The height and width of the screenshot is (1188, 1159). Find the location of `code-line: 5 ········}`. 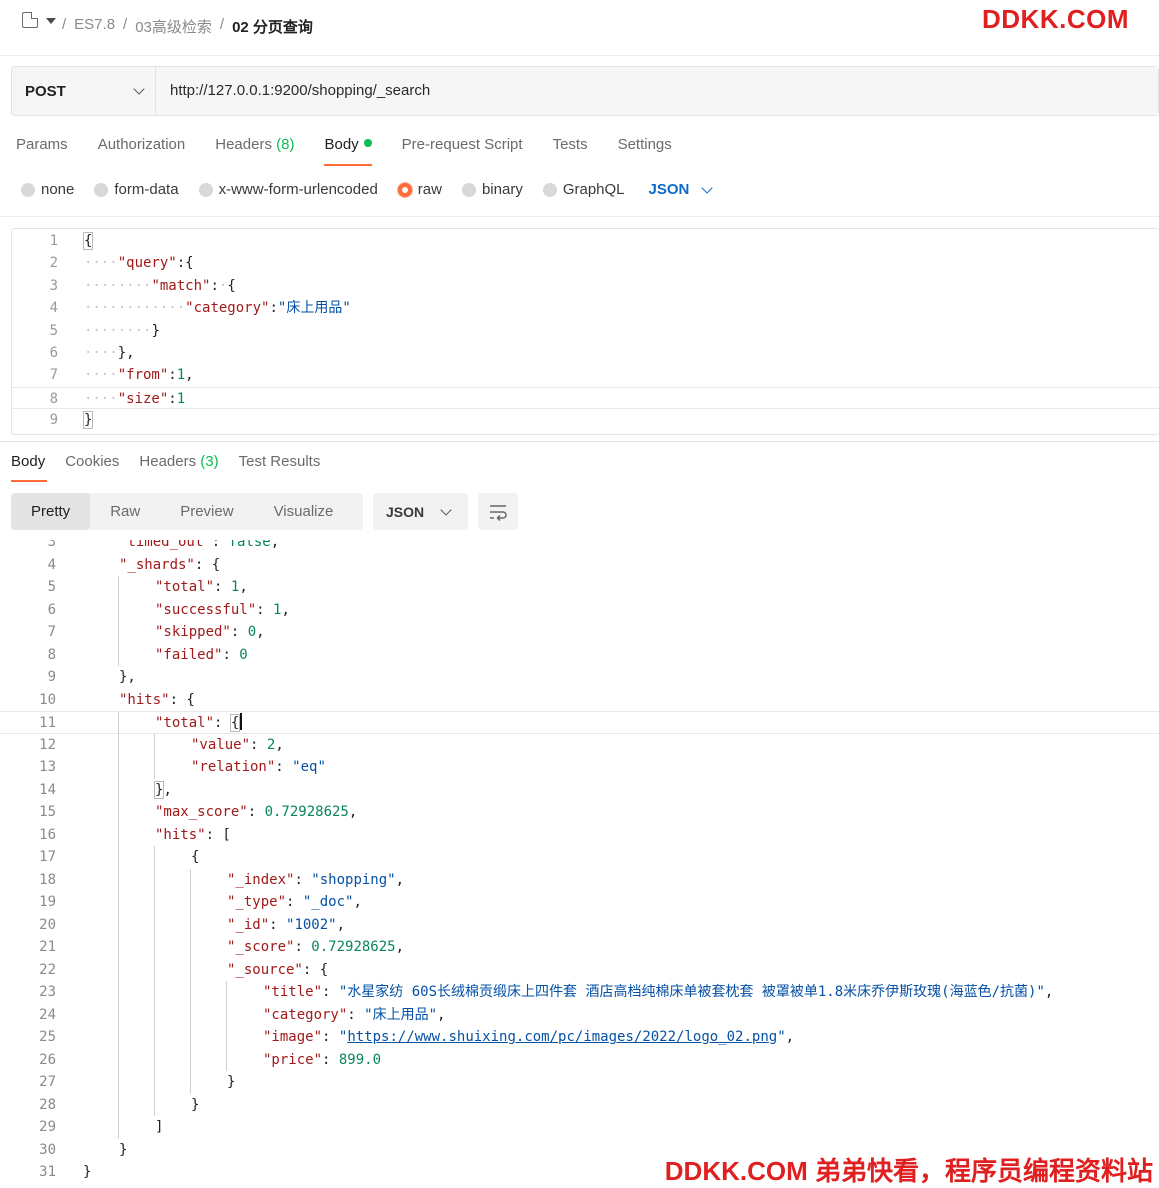

code-line: 5 ········} is located at coordinates (585, 331).